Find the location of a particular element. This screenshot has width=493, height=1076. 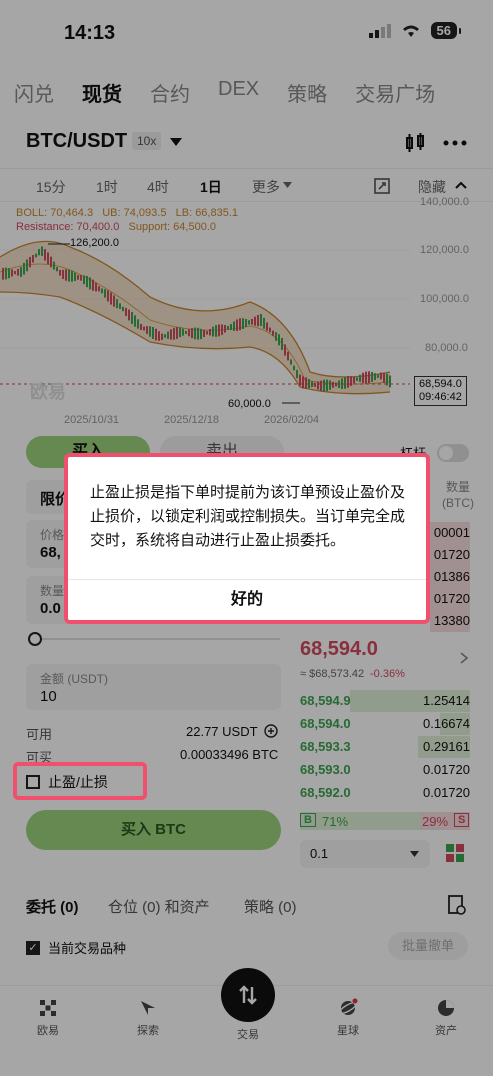

dialog-ok-button: 好的 is located at coordinates (247, 600).